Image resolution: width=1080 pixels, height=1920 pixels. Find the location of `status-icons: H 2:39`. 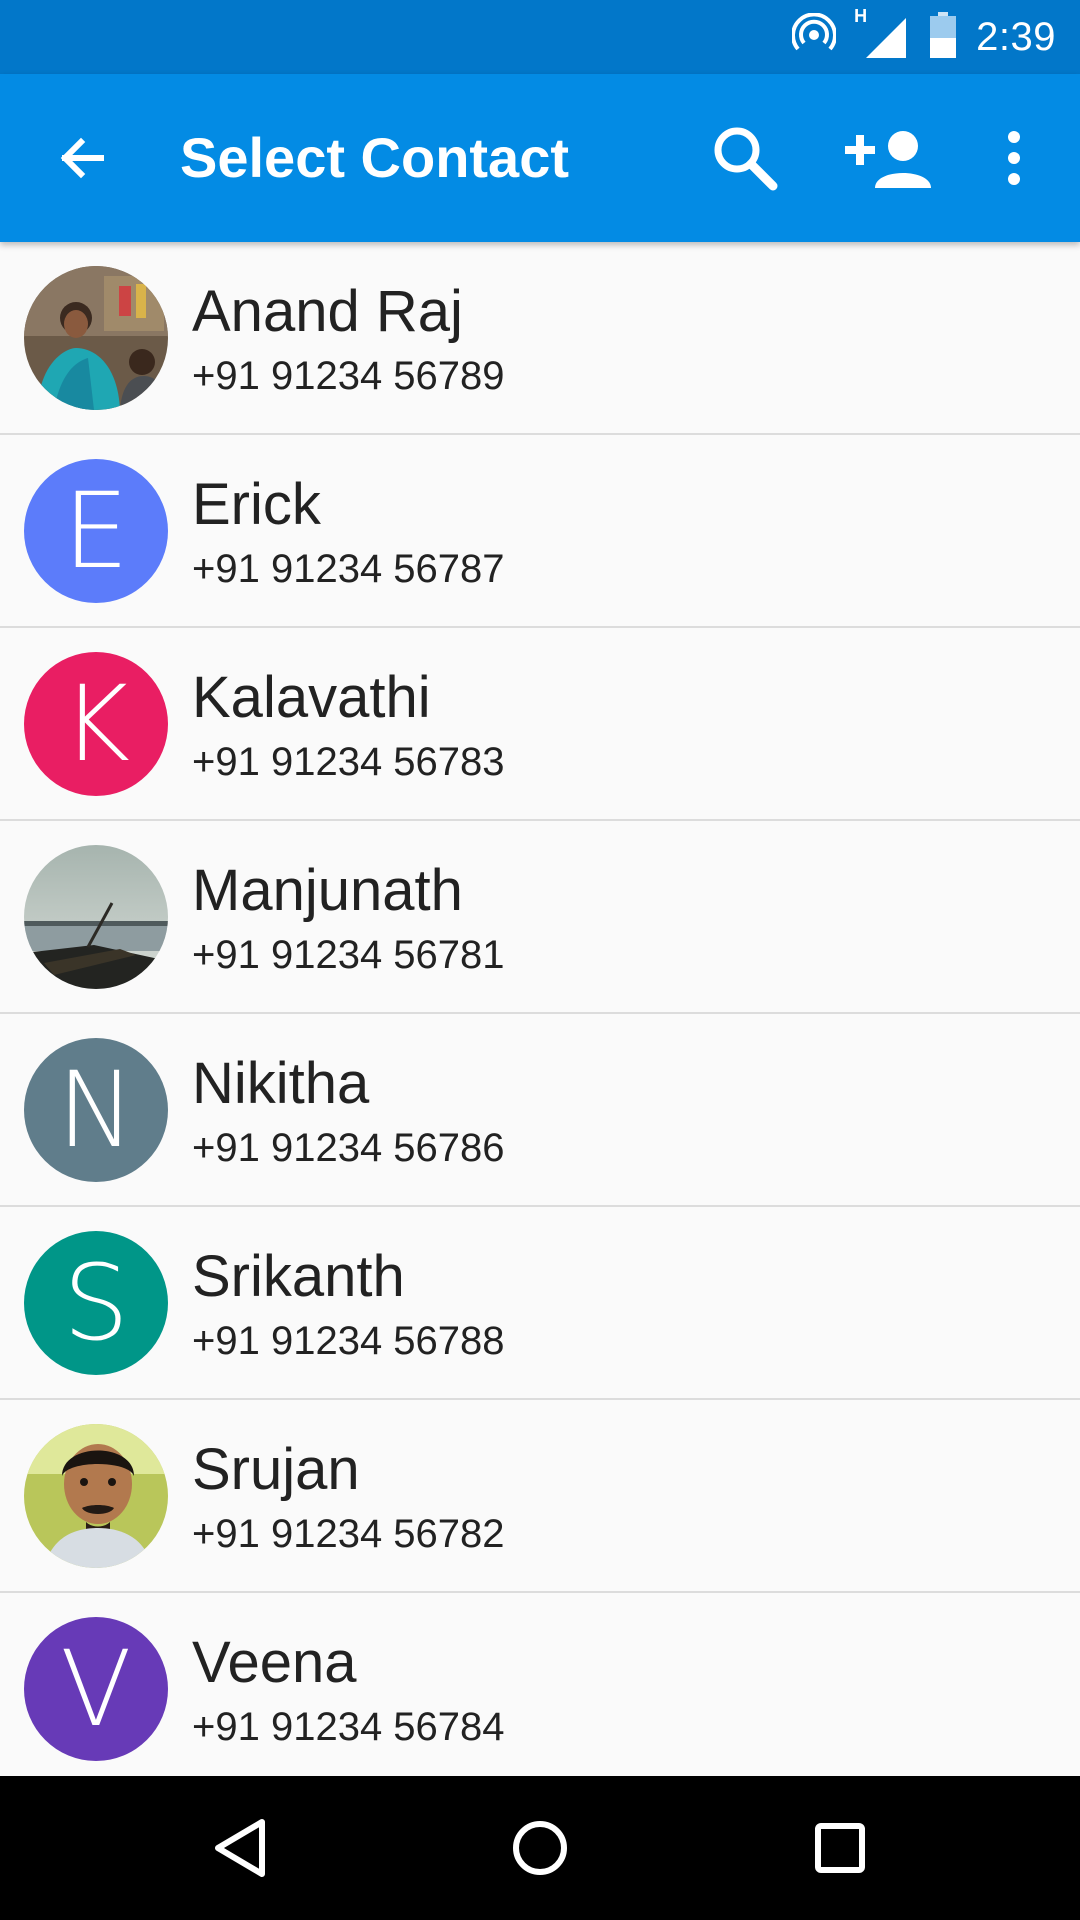

status-icons: H 2:39 is located at coordinates (923, 37).